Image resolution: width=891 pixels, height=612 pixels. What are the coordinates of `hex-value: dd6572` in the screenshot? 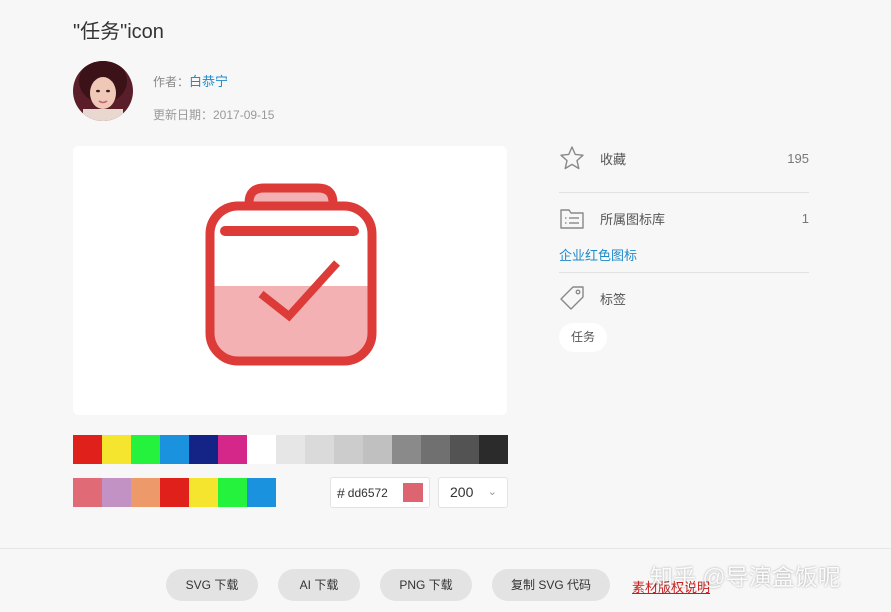 It's located at (367, 492).